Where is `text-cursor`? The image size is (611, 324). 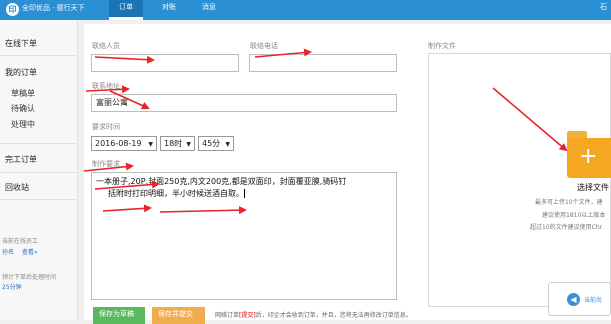 text-cursor is located at coordinates (244, 193).